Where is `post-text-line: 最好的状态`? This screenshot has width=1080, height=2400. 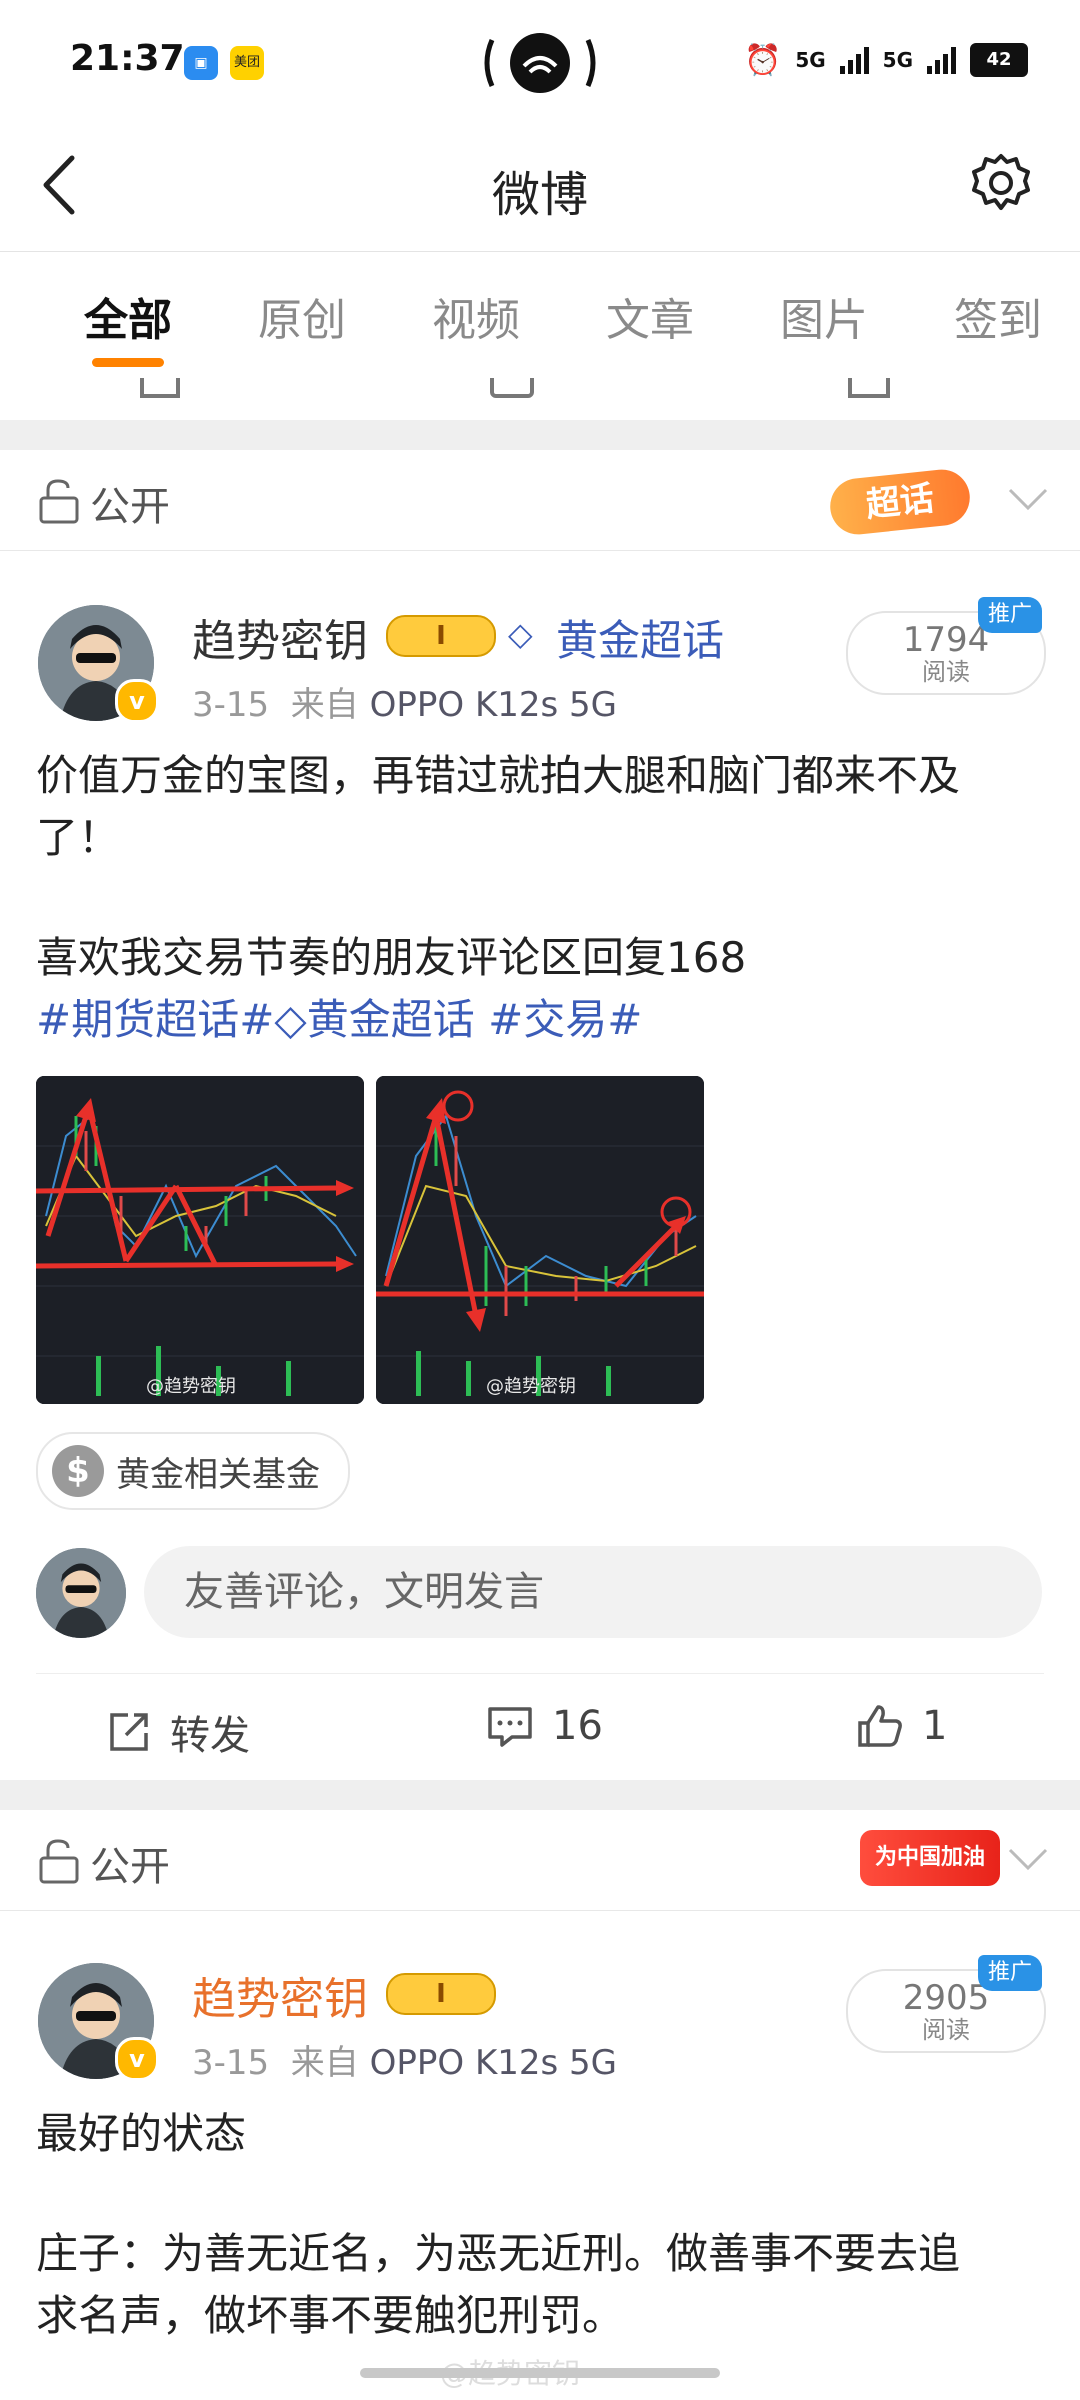
post-text-line: 最好的状态 is located at coordinates (141, 2133).